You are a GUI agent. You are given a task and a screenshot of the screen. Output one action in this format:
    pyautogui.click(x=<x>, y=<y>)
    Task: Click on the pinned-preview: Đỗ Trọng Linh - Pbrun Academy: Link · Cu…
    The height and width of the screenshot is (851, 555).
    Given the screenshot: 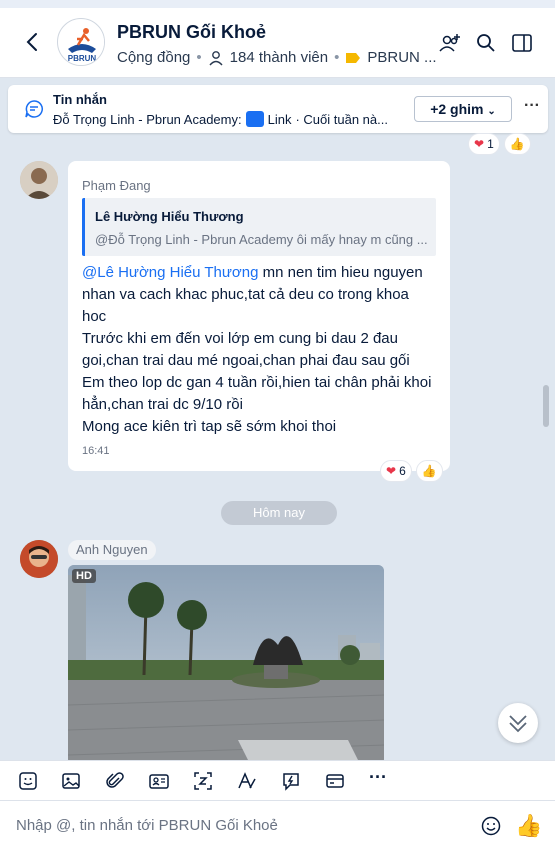 What is the action you would take?
    pyautogui.click(x=225, y=119)
    